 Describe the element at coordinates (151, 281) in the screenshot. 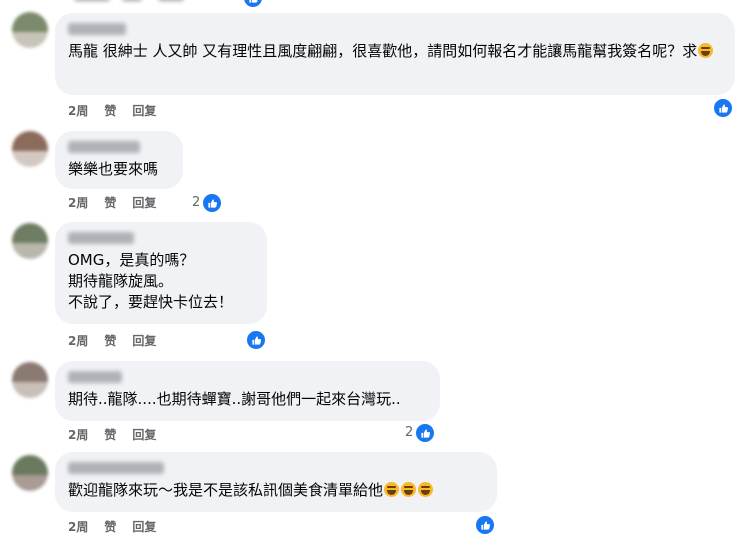

I see `comment-text: OMG，是真的嗎？ 期待龍隊旋風。 不說了，要趕快卡位去！` at that location.